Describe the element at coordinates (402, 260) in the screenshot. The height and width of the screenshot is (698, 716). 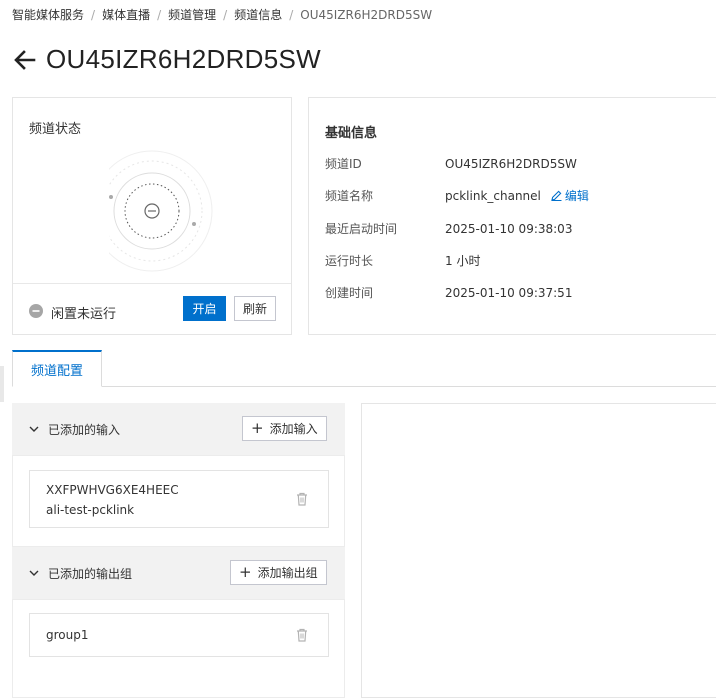
I see `info-row-run-duration: 运行时长 1 小时` at that location.